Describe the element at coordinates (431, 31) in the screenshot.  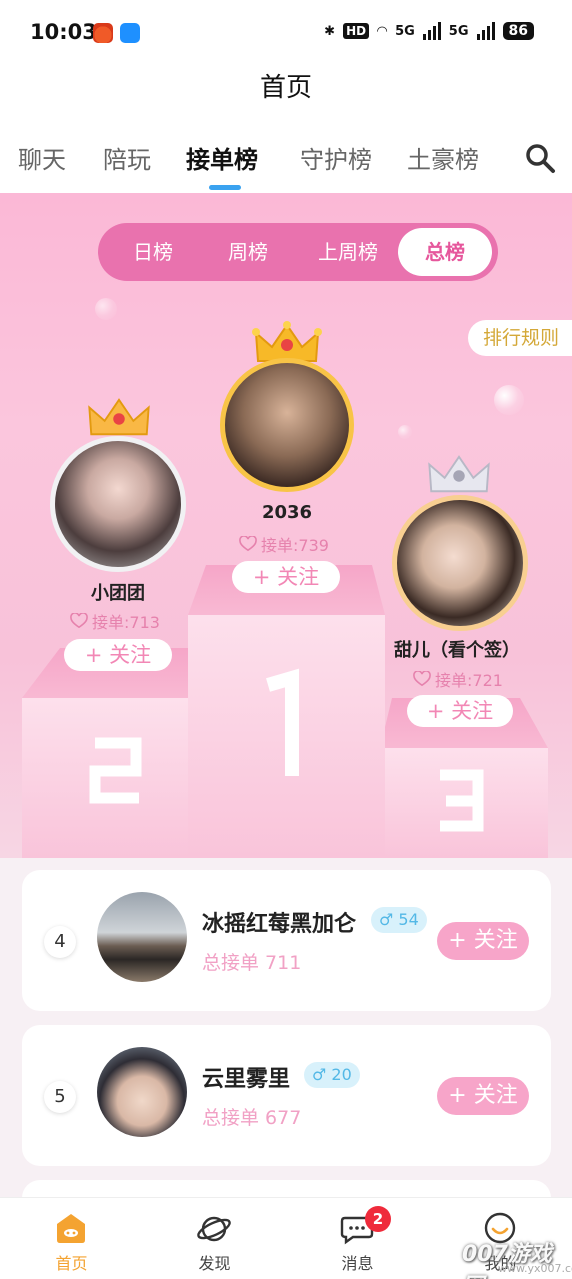
I see `signal-1-icon` at that location.